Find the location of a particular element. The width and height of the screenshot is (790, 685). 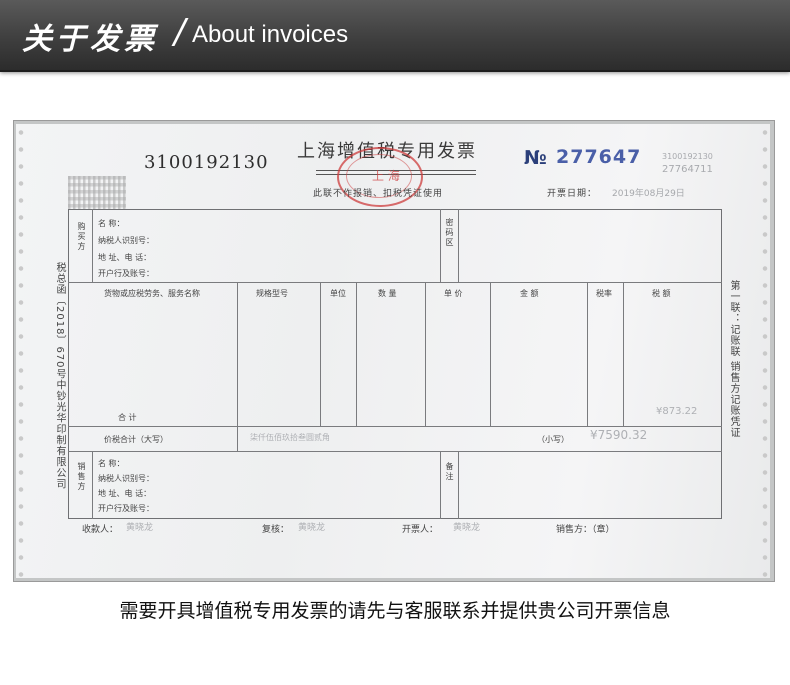

header-title-en: About invoices is located at coordinates (270, 34).